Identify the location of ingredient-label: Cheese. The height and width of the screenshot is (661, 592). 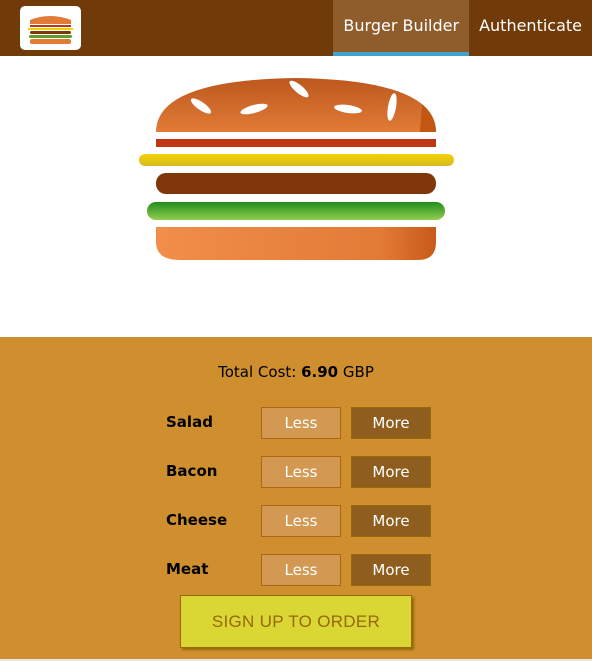
(197, 520).